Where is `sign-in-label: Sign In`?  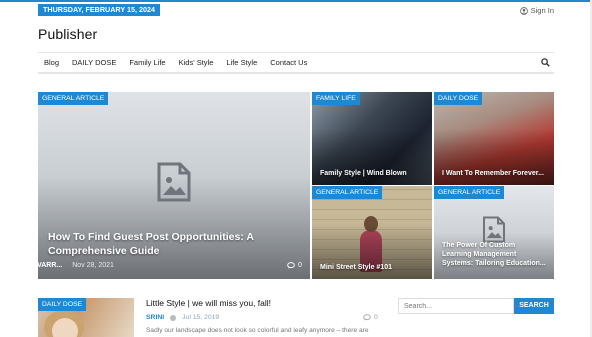
sign-in-label: Sign In is located at coordinates (542, 10).